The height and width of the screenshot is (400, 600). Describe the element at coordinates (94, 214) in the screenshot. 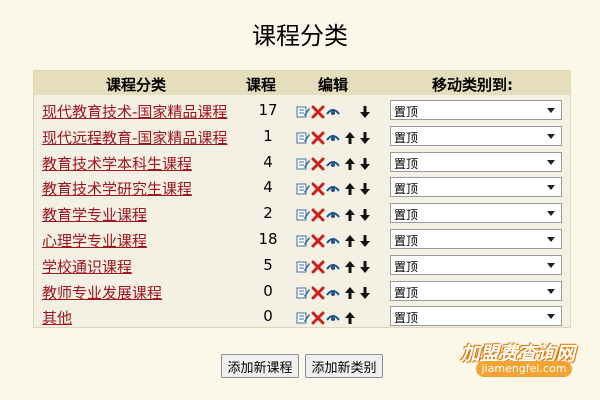

I see `category-link: 教育学专业课程` at that location.